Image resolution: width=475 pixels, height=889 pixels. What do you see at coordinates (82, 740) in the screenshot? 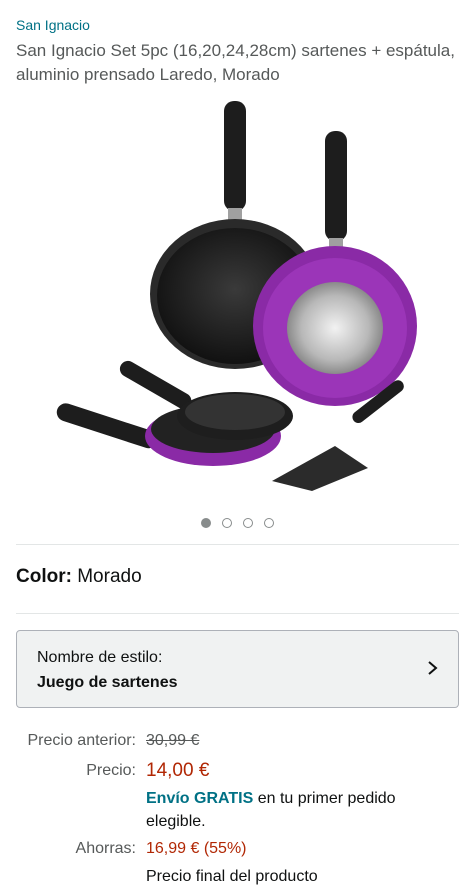
I see `previous-price-label: Precio anterior:` at bounding box center [82, 740].